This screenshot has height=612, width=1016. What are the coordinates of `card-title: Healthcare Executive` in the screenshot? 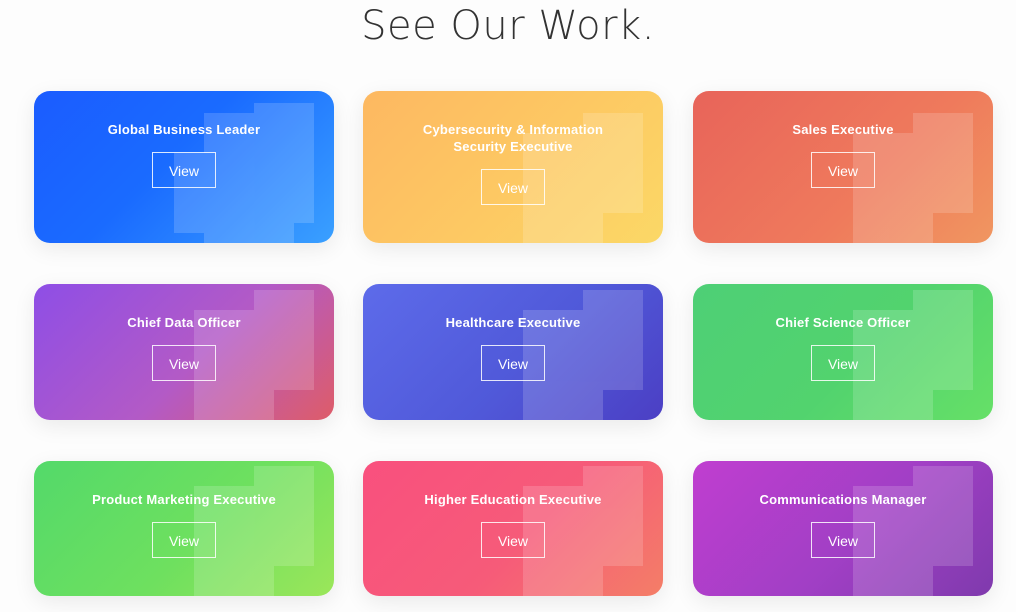 It's located at (513, 322).